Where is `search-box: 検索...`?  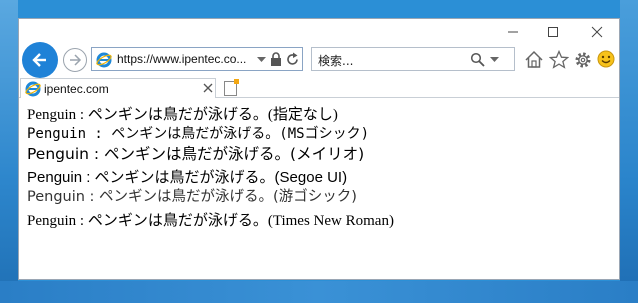 search-box: 検索... is located at coordinates (413, 59).